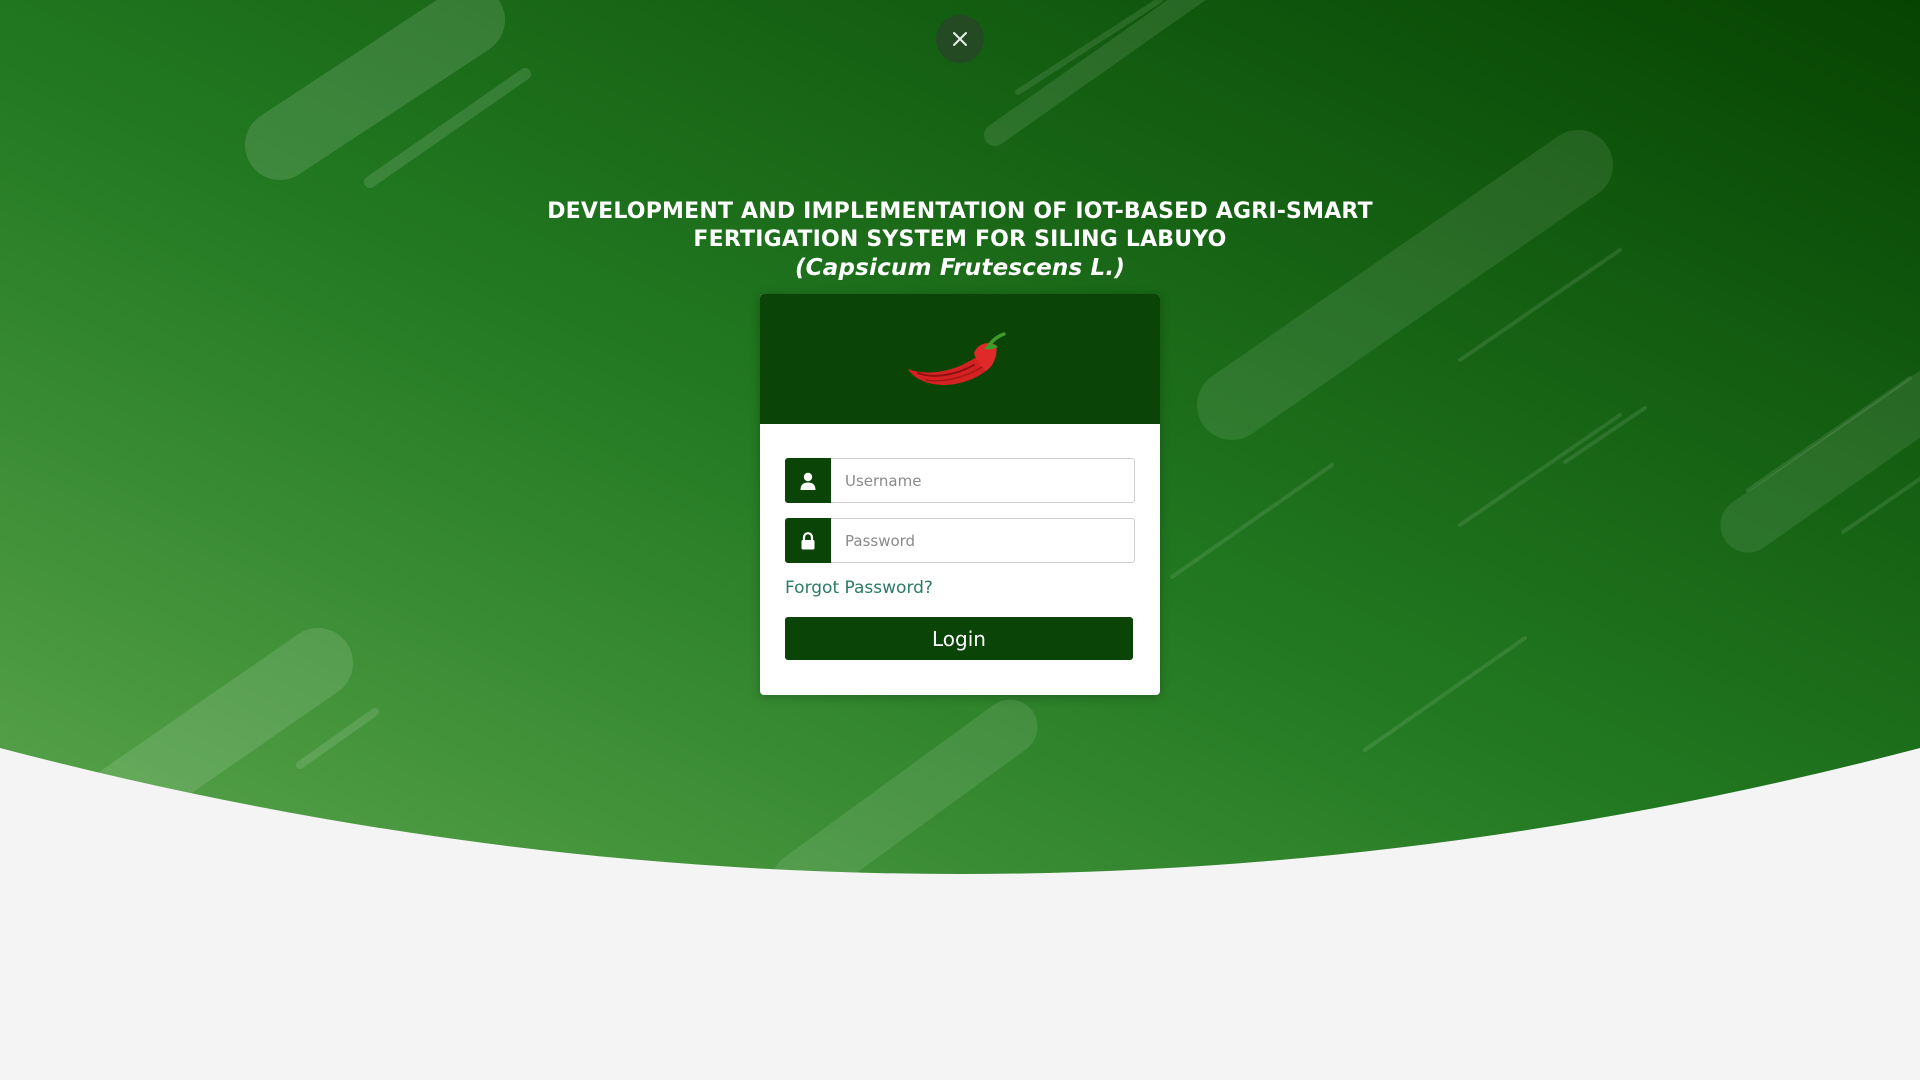  I want to click on username-input, so click(983, 480).